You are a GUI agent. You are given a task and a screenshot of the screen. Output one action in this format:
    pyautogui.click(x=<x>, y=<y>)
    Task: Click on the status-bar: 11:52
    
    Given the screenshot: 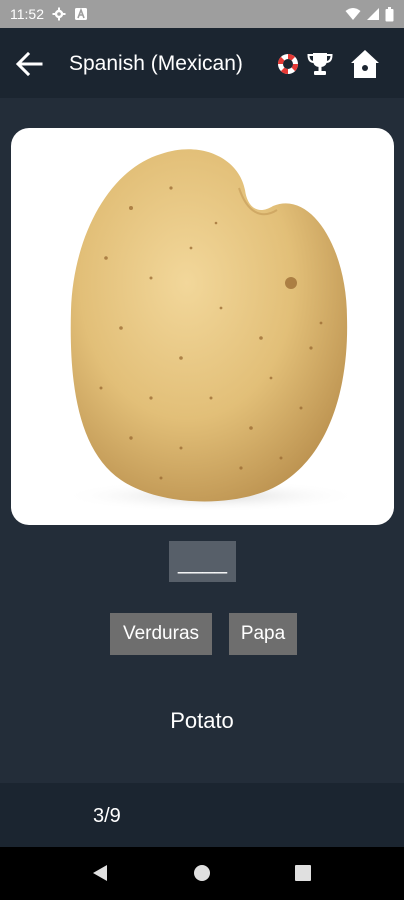 What is the action you would take?
    pyautogui.click(x=202, y=14)
    